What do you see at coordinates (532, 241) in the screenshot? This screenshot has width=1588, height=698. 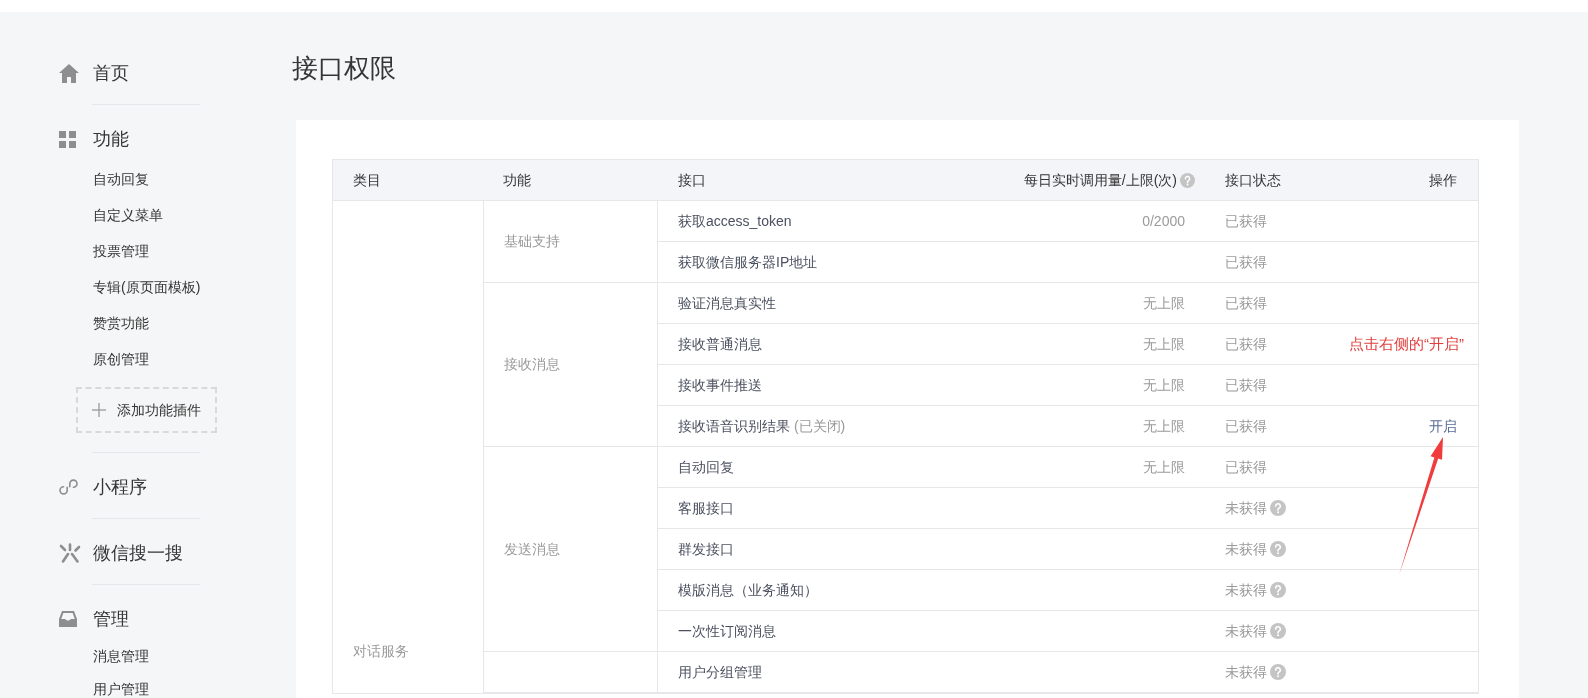 I see `function-name: 基础支持` at bounding box center [532, 241].